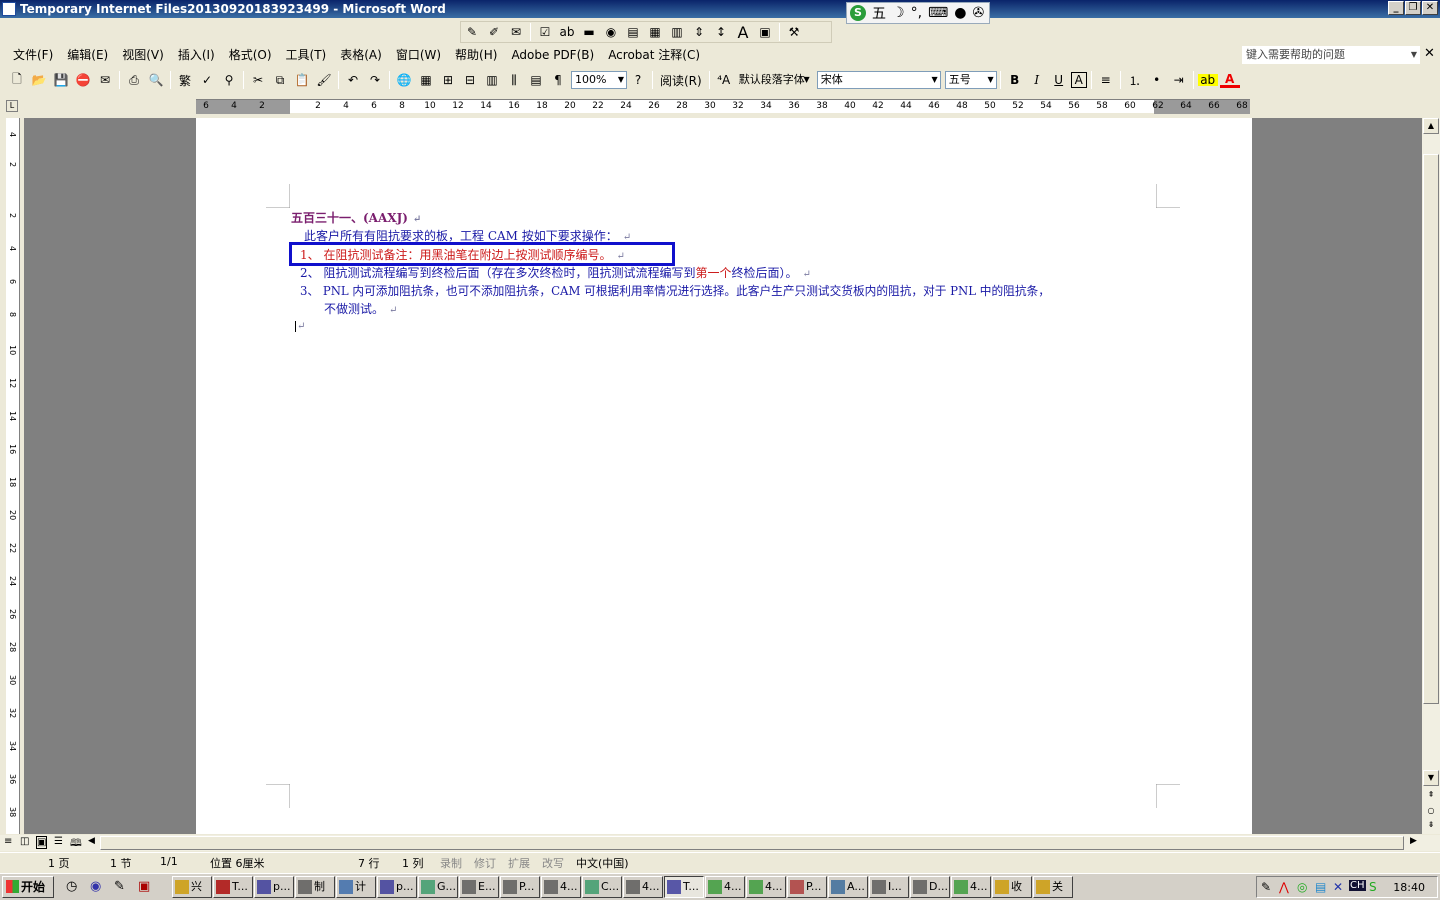 This screenshot has height=900, width=1440. Describe the element at coordinates (567, 32) in the screenshot. I see `textfield-icon: ab` at that location.